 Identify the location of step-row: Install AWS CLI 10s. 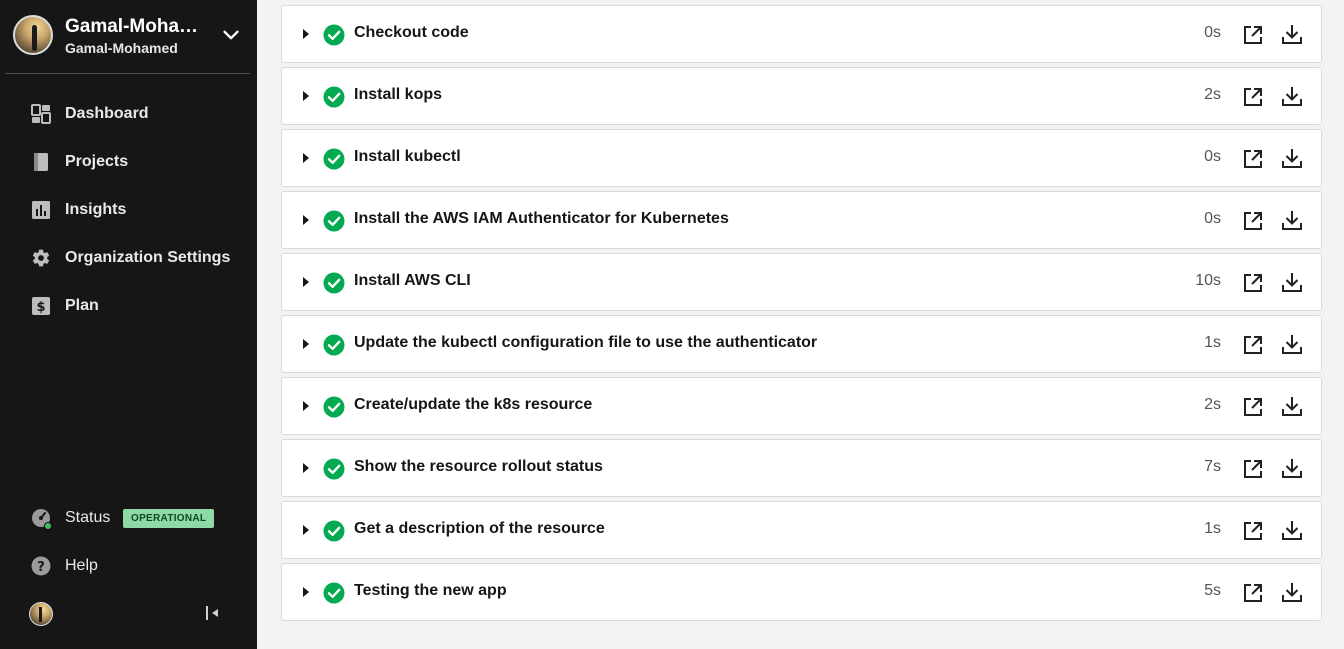
(801, 282).